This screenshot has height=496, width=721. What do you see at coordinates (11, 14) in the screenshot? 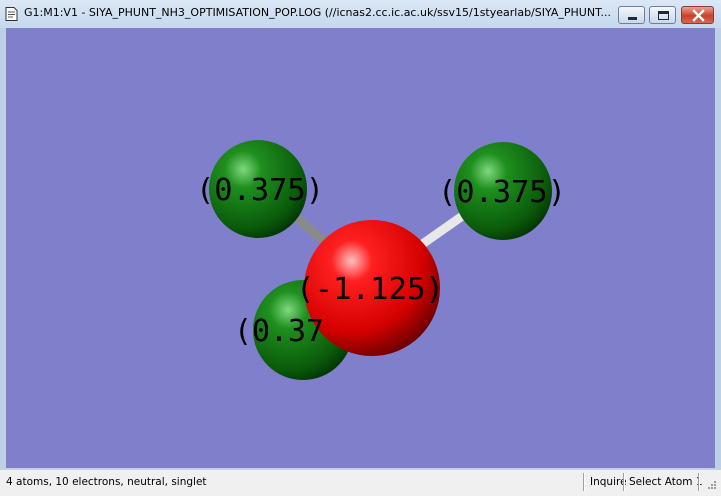
I see `document-icon` at bounding box center [11, 14].